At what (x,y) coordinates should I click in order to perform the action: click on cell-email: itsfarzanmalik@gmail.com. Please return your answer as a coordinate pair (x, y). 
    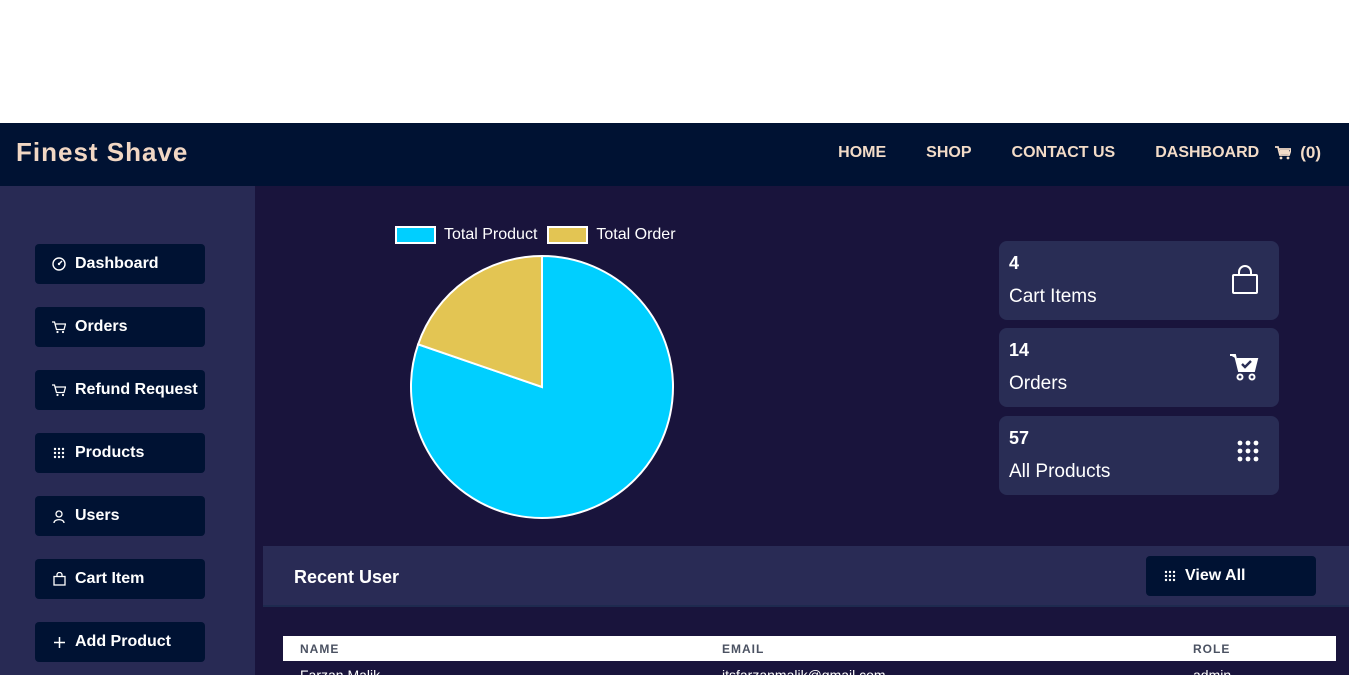
    Looking at the image, I should click on (804, 671).